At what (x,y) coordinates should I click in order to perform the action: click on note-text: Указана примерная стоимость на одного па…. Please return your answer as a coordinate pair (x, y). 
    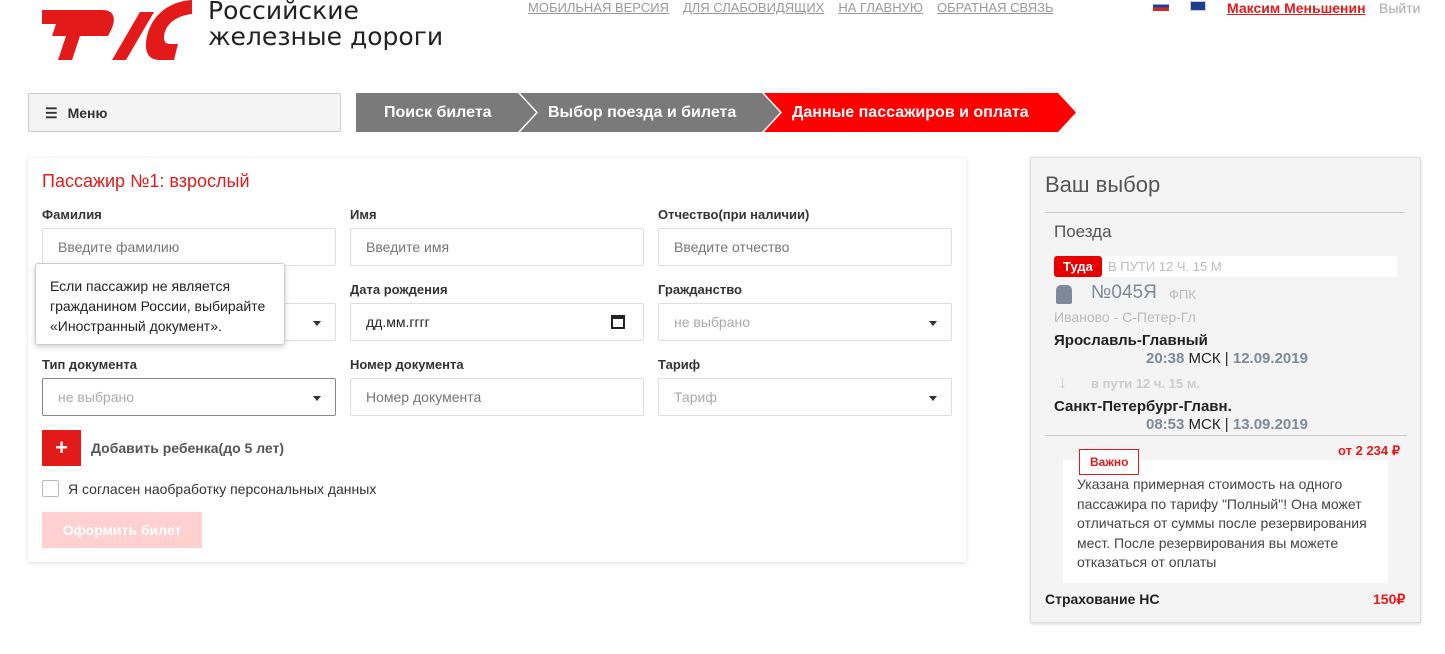
    Looking at the image, I should click on (1222, 523).